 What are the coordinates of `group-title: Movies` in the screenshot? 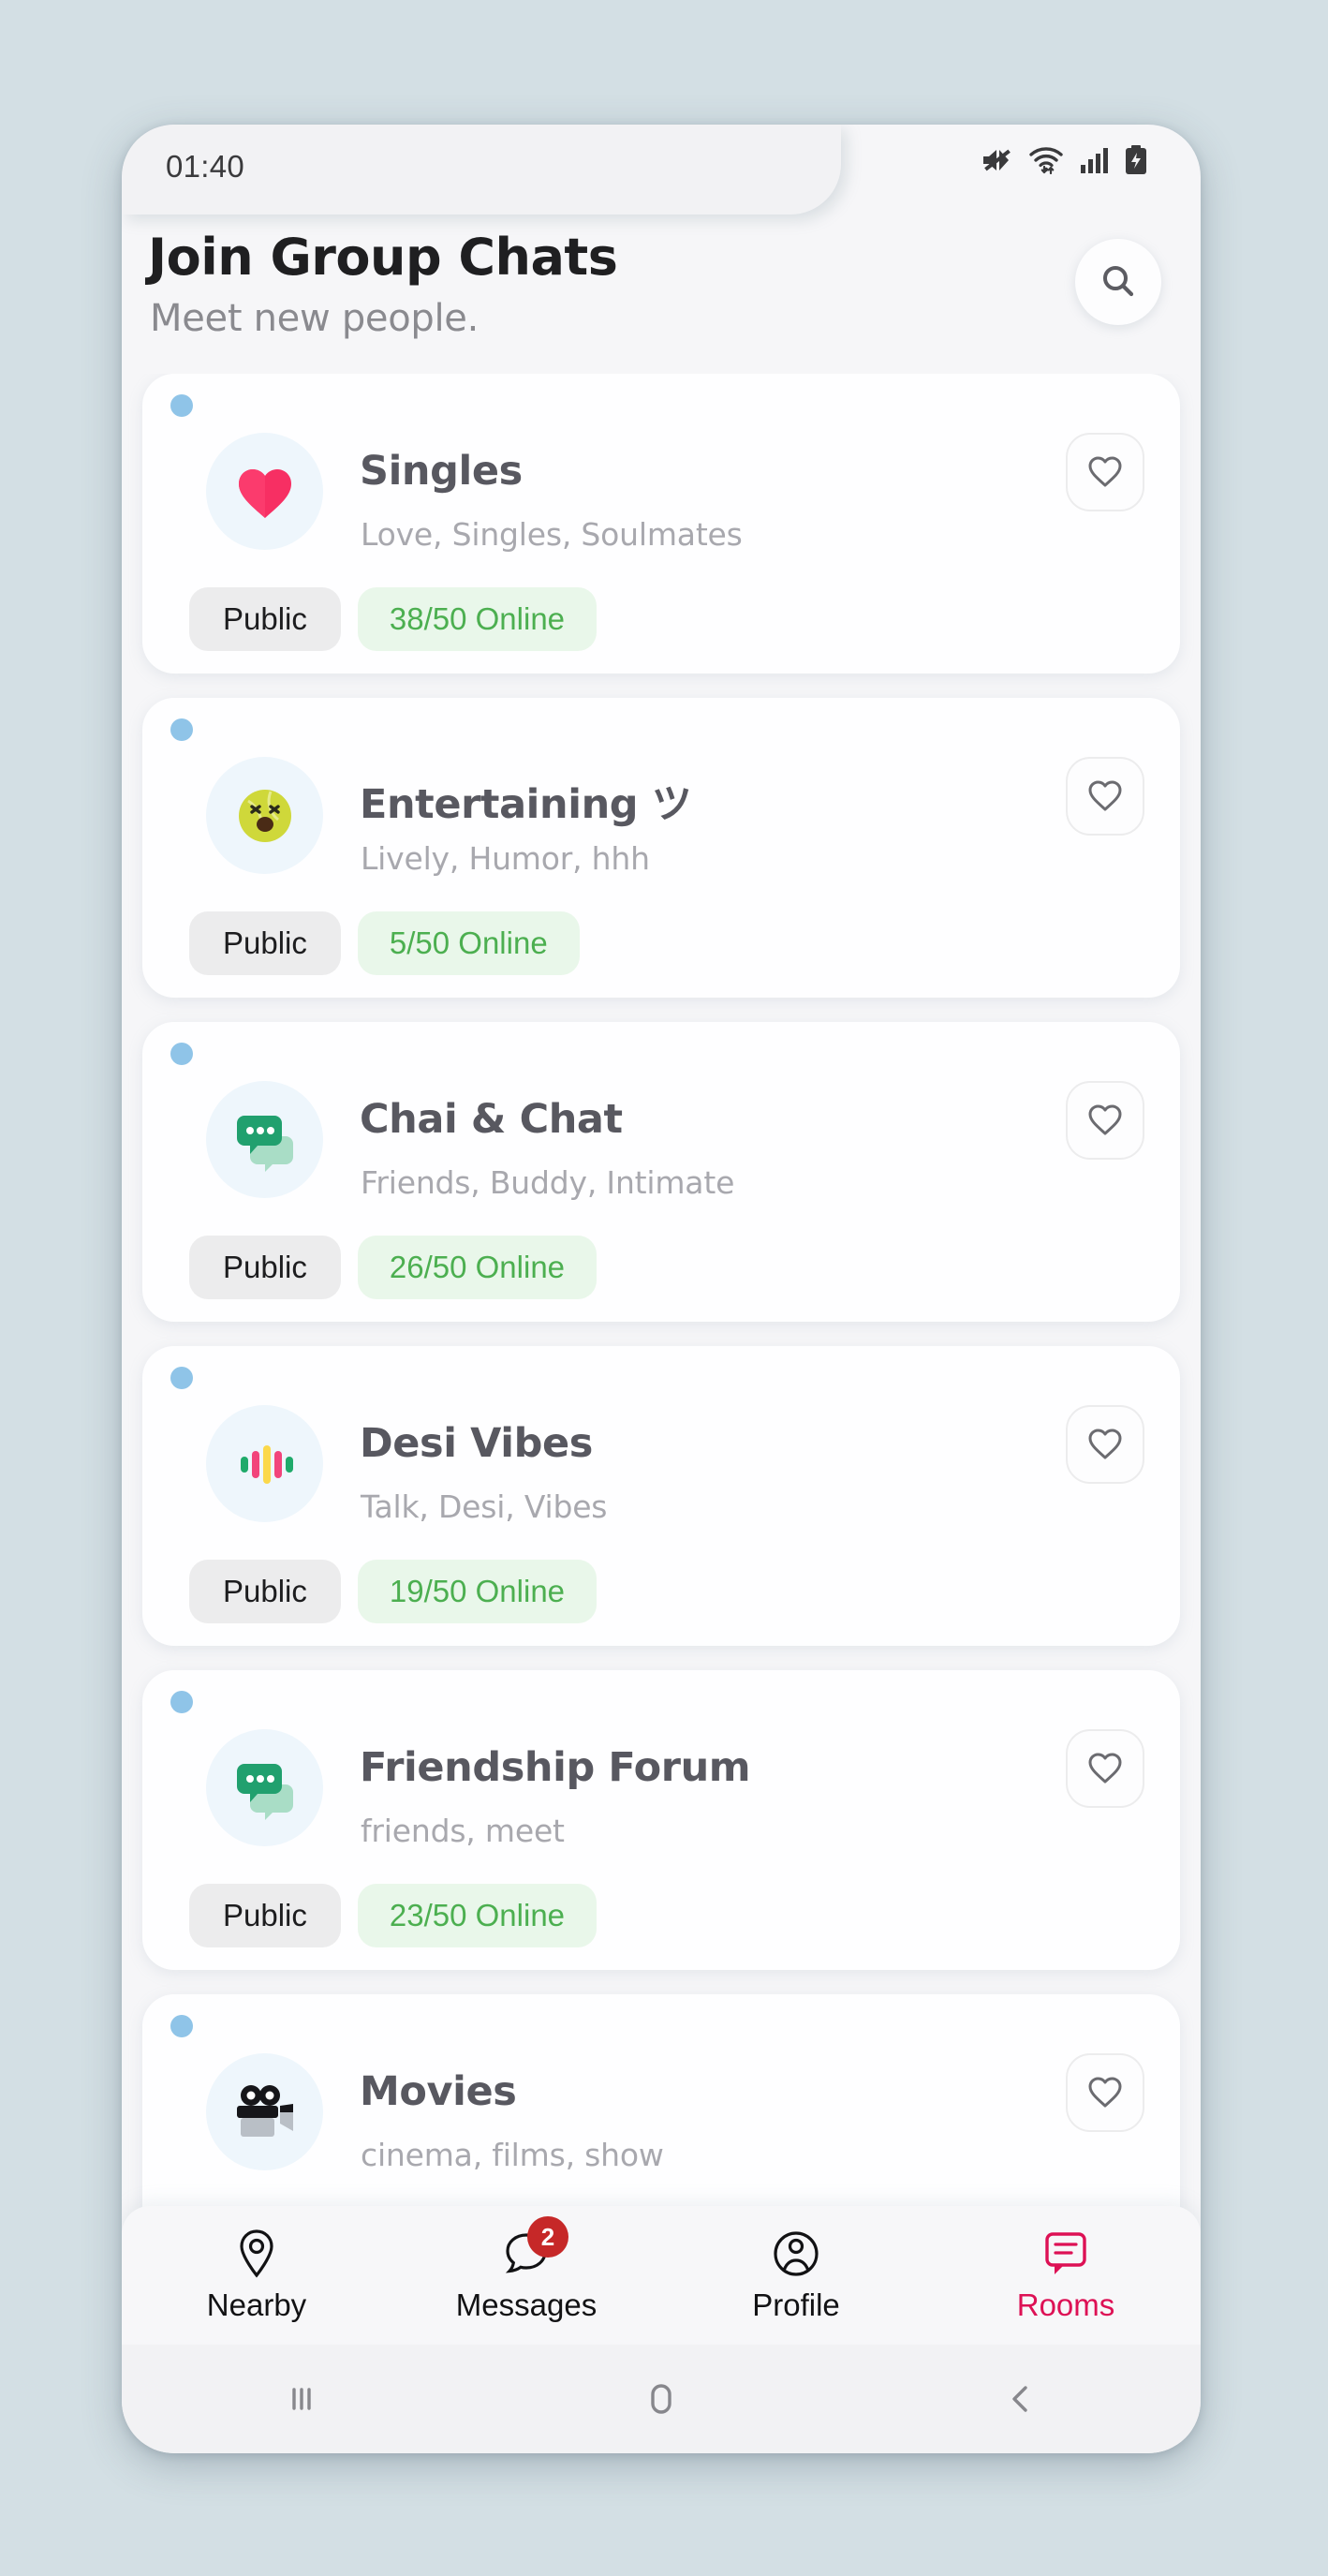 It's located at (438, 2091).